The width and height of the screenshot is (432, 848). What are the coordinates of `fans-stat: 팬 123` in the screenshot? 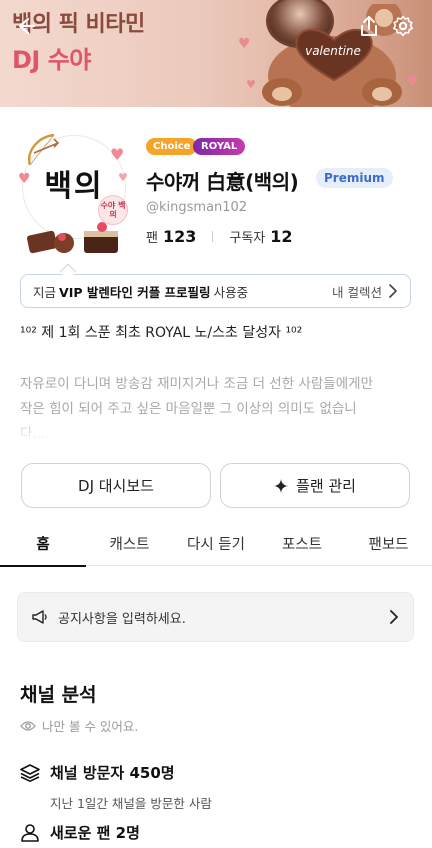 It's located at (171, 236).